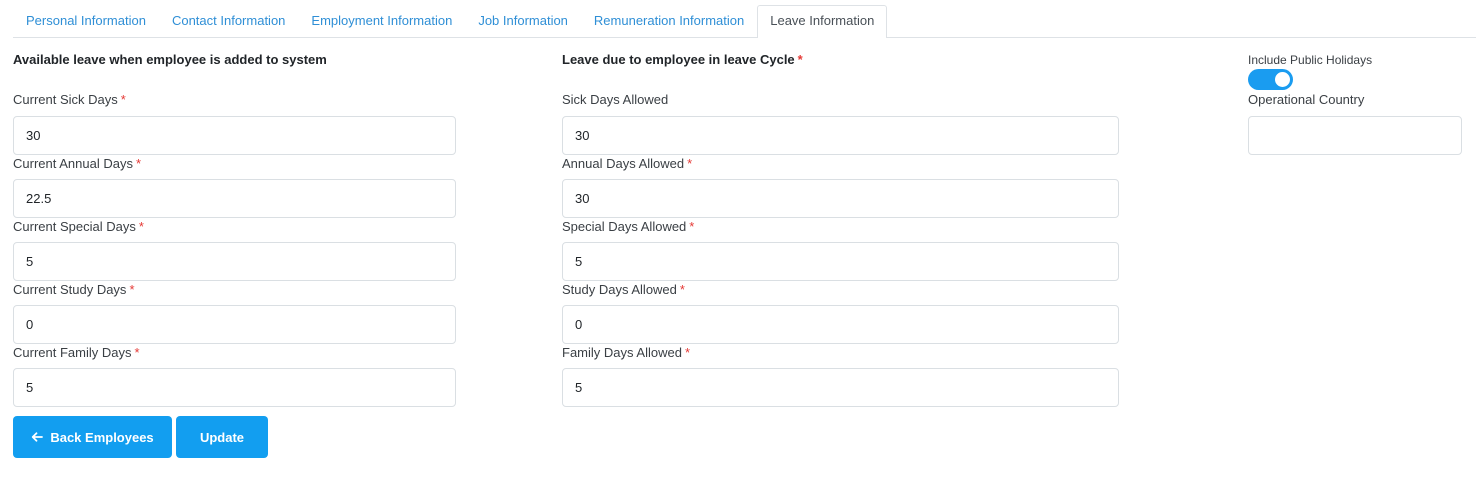 The height and width of the screenshot is (478, 1476). Describe the element at coordinates (1355, 135) in the screenshot. I see `operational-country-input` at that location.